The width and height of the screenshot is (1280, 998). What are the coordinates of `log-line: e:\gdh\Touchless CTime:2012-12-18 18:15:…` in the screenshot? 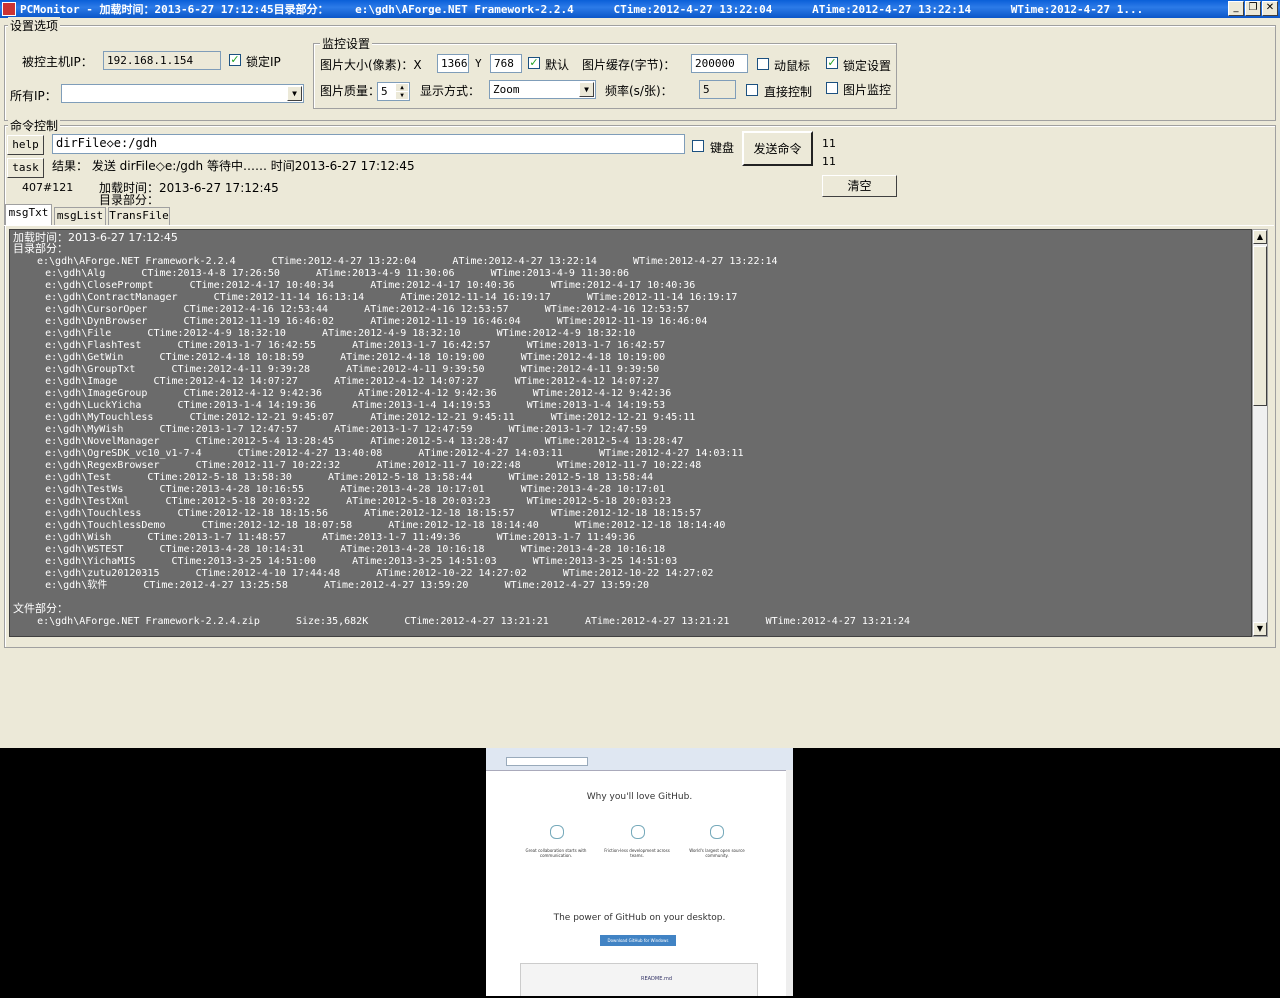 It's located at (361, 513).